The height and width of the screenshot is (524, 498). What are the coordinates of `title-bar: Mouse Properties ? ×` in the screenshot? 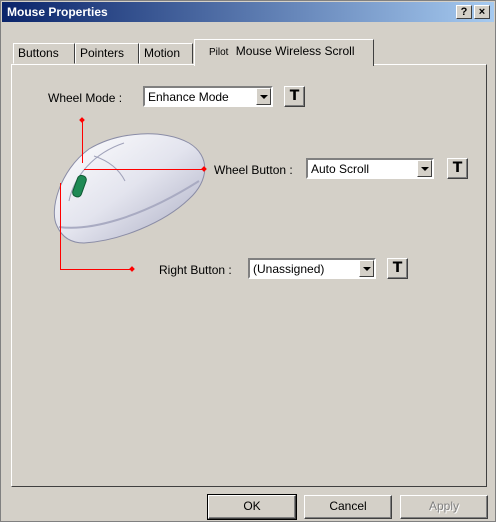 It's located at (248, 12).